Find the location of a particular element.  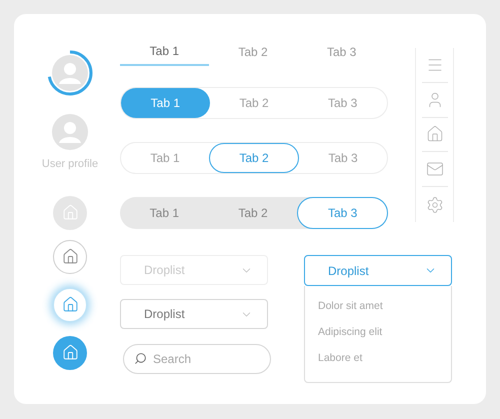

user-profile-caption: User profile is located at coordinates (70, 164).